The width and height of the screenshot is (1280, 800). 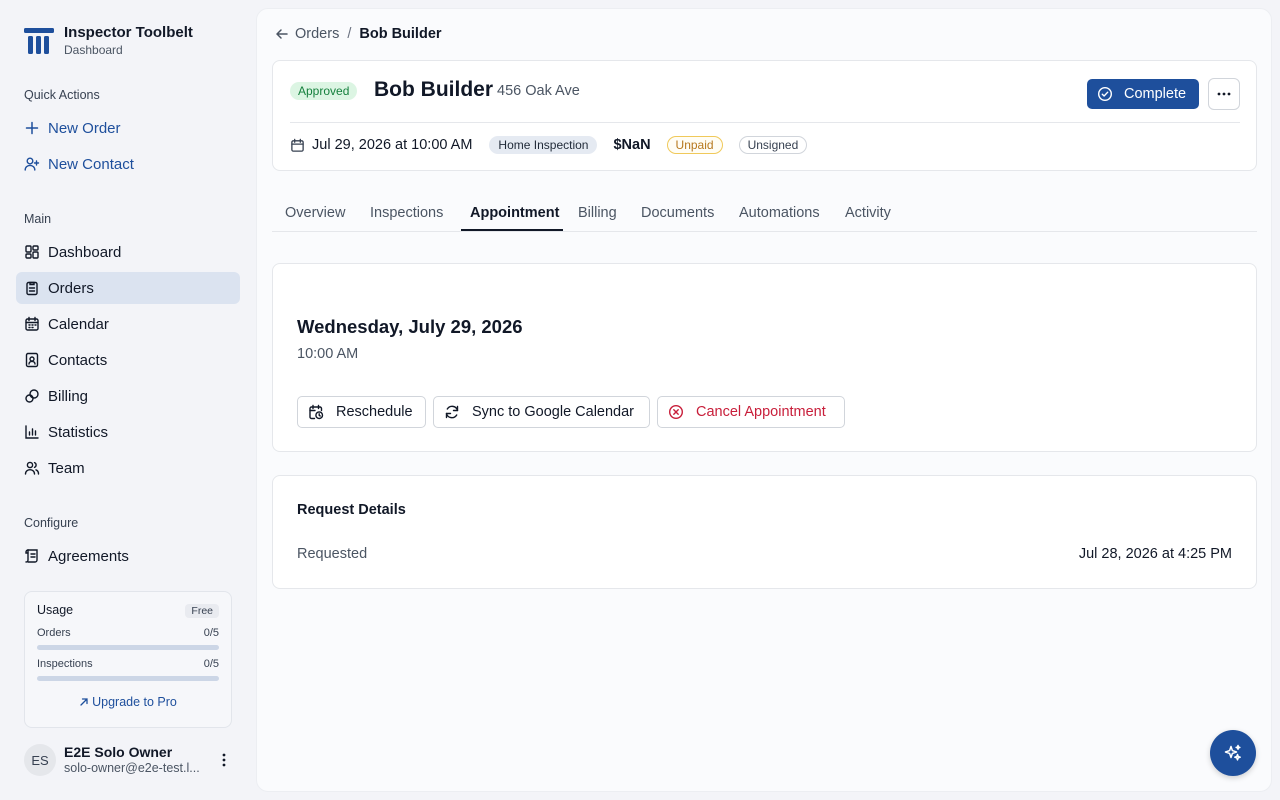 I want to click on orders-usage-row: Orders 0/5, so click(x=128, y=633).